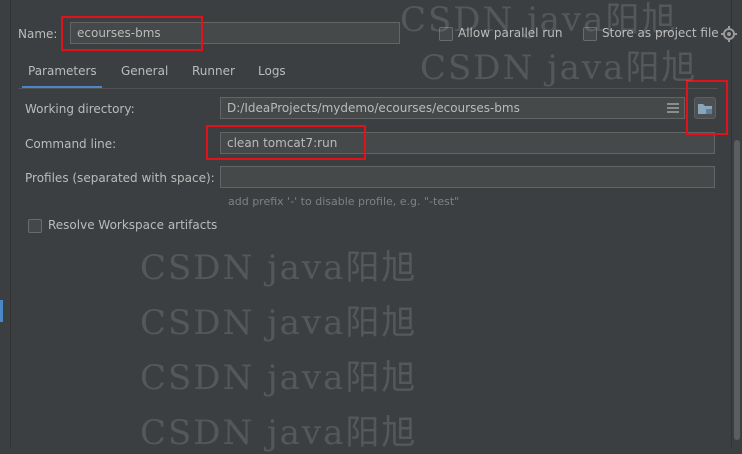 The height and width of the screenshot is (454, 742). Describe the element at coordinates (286, 142) in the screenshot. I see `highlight-command-line` at that location.